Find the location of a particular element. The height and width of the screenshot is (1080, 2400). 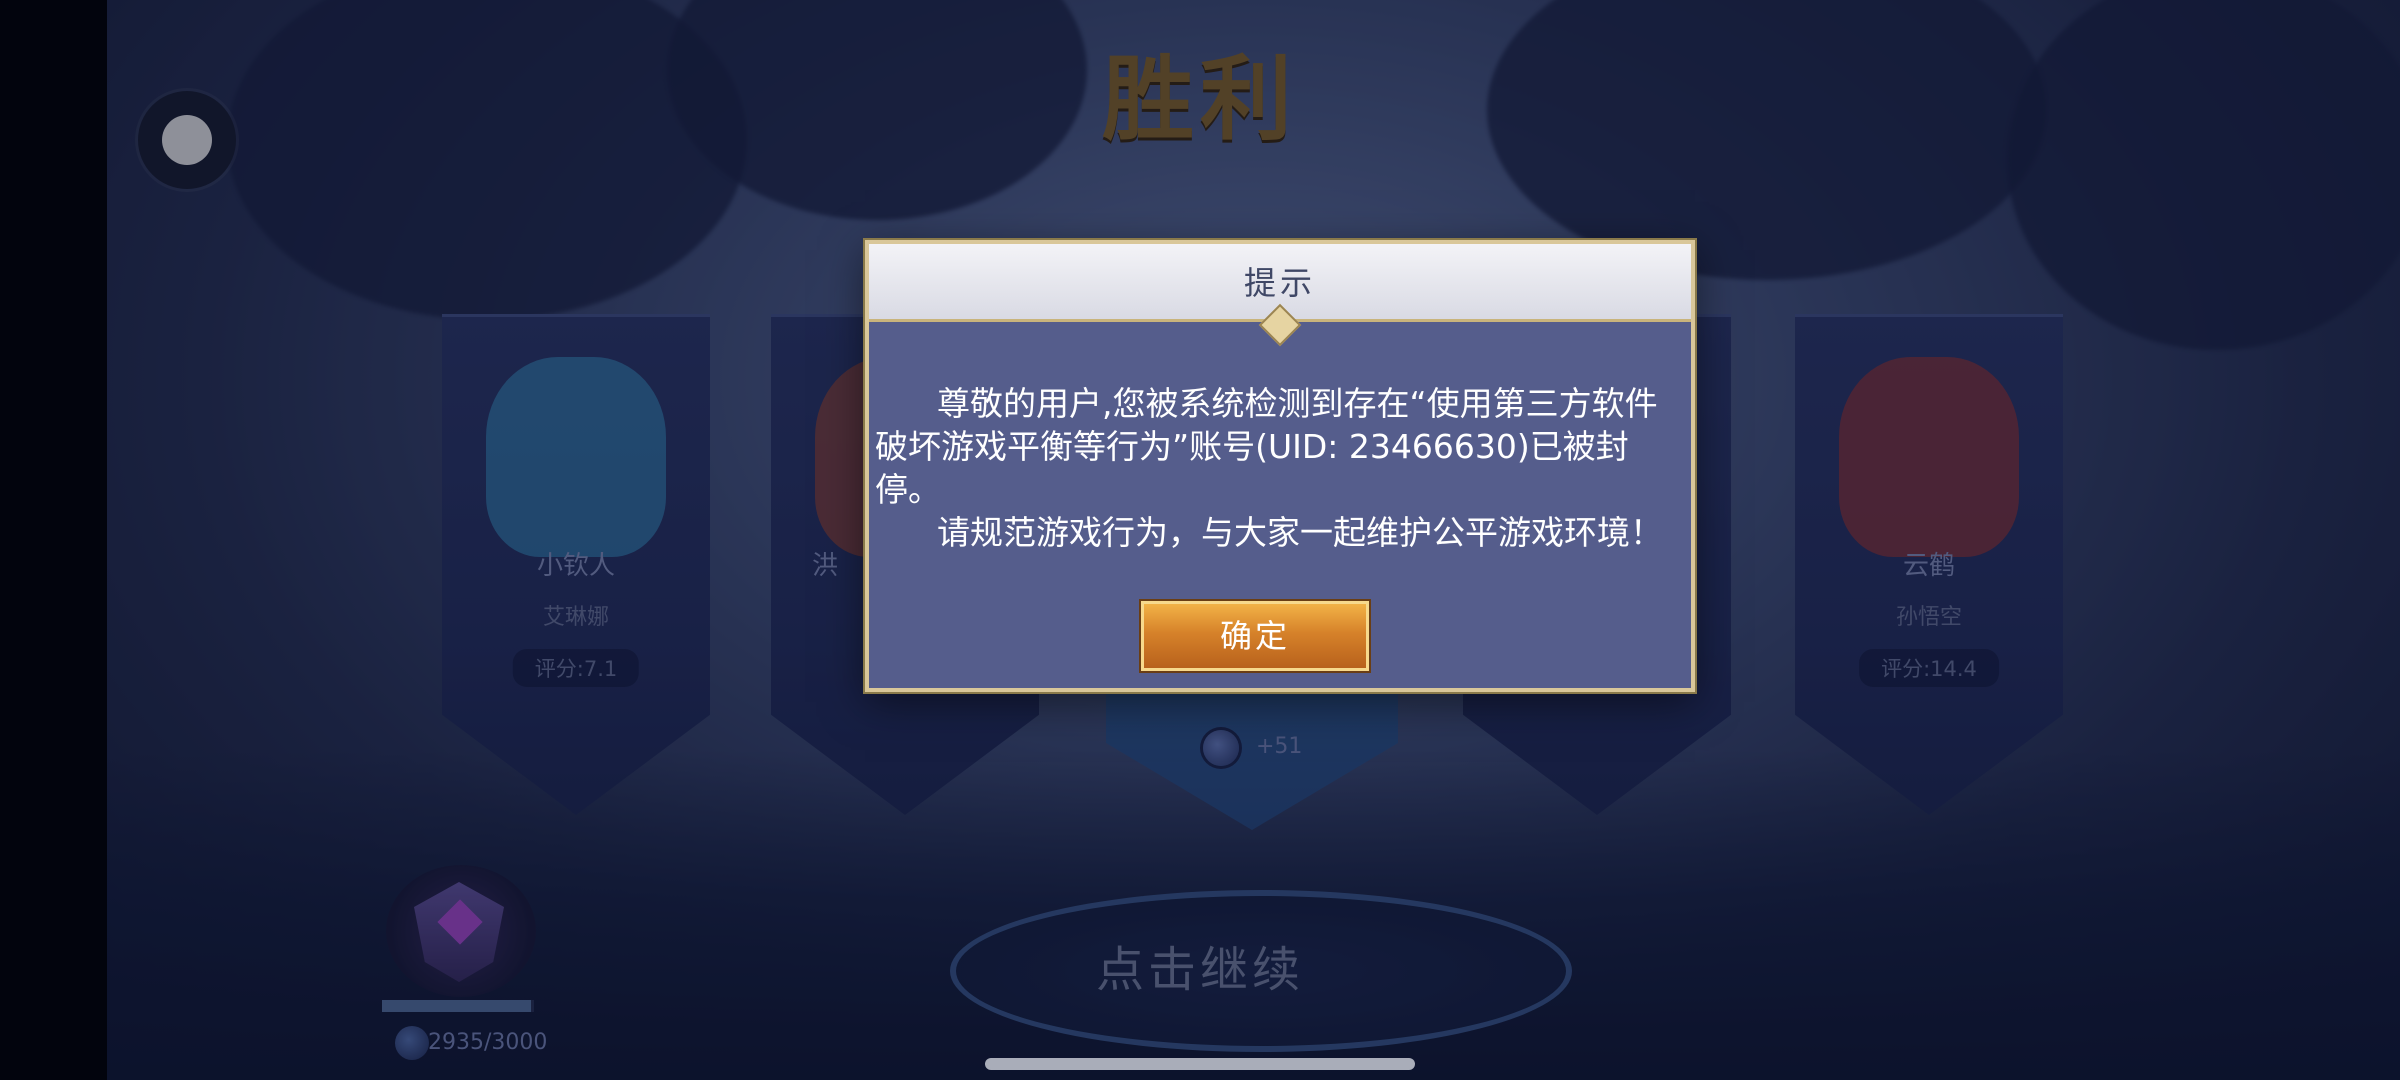

confirm-button: 确定 is located at coordinates (1255, 636).